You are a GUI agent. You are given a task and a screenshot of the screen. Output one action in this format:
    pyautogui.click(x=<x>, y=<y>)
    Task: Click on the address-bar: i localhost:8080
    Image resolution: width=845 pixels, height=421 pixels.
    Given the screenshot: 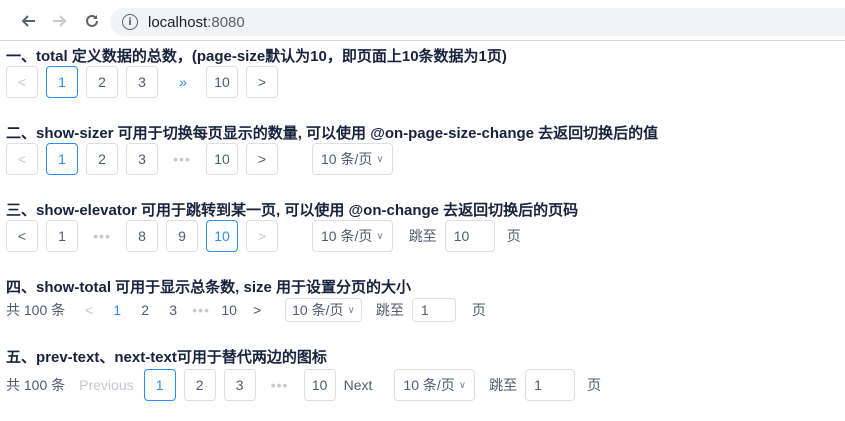 What is the action you would take?
    pyautogui.click(x=477, y=22)
    